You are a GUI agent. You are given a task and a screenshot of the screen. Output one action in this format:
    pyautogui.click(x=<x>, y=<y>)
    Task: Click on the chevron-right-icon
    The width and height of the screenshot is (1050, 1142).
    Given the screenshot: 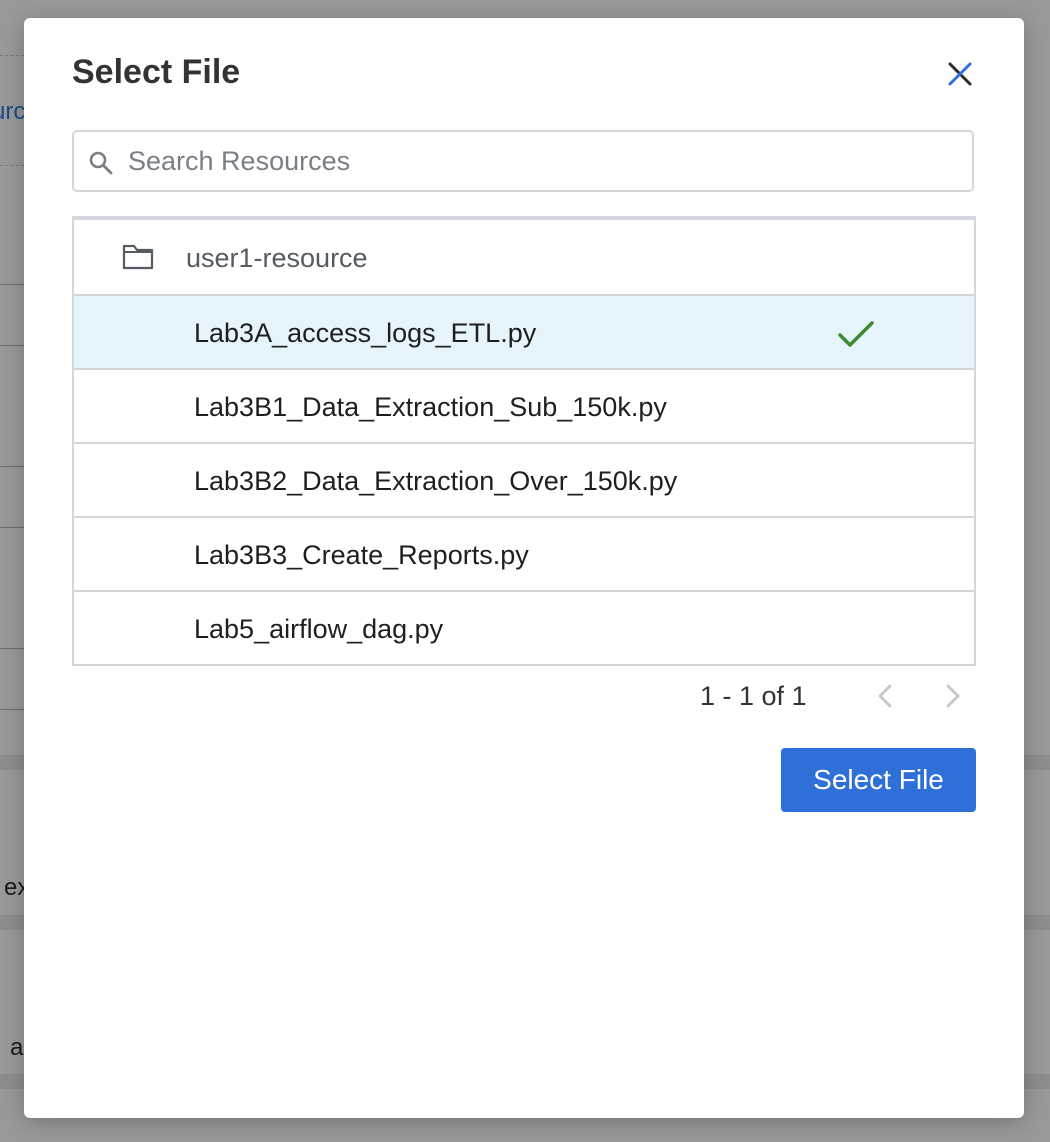 What is the action you would take?
    pyautogui.click(x=953, y=696)
    